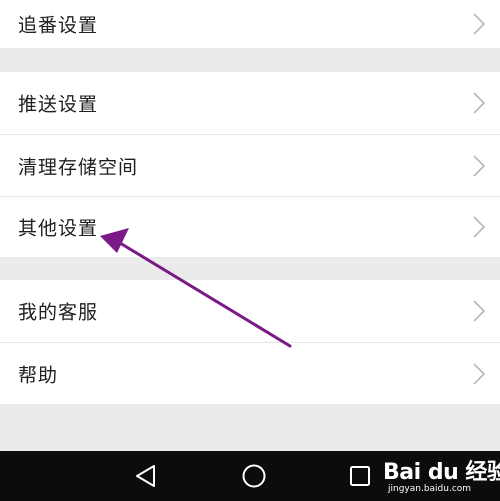 Image resolution: width=500 pixels, height=501 pixels. I want to click on nav-recents-button, so click(360, 476).